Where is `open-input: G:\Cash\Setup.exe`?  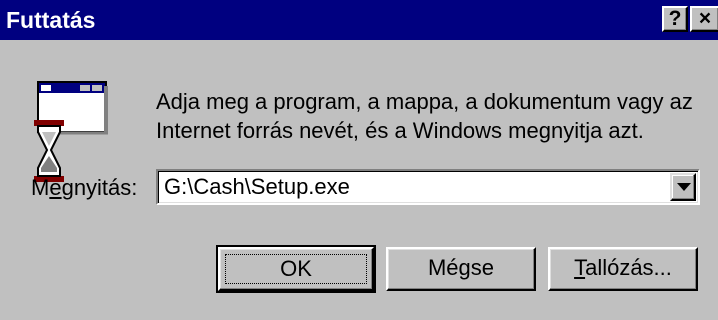
open-input: G:\Cash\Setup.exe is located at coordinates (257, 187).